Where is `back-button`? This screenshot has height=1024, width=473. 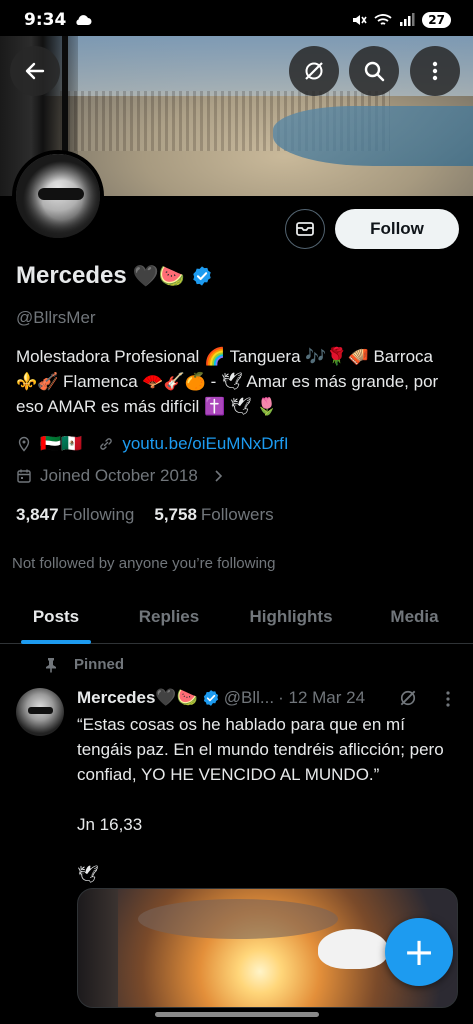 back-button is located at coordinates (35, 71).